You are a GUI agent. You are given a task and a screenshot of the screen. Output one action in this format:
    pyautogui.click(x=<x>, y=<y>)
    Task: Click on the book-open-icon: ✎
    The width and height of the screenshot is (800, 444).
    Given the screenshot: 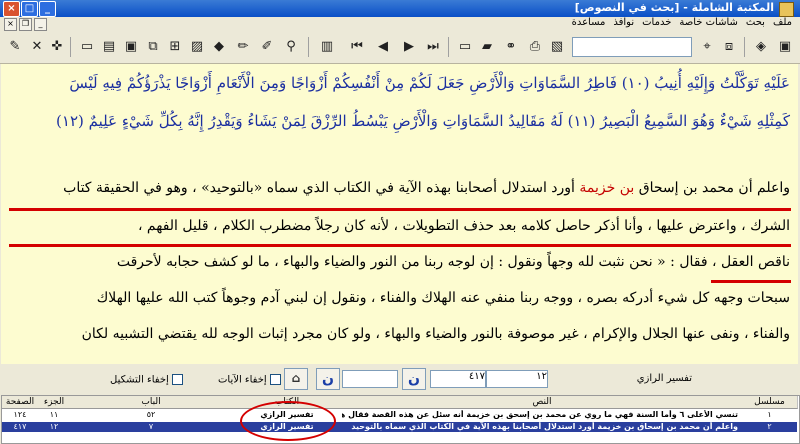 What is the action you would take?
    pyautogui.click(x=15, y=47)
    